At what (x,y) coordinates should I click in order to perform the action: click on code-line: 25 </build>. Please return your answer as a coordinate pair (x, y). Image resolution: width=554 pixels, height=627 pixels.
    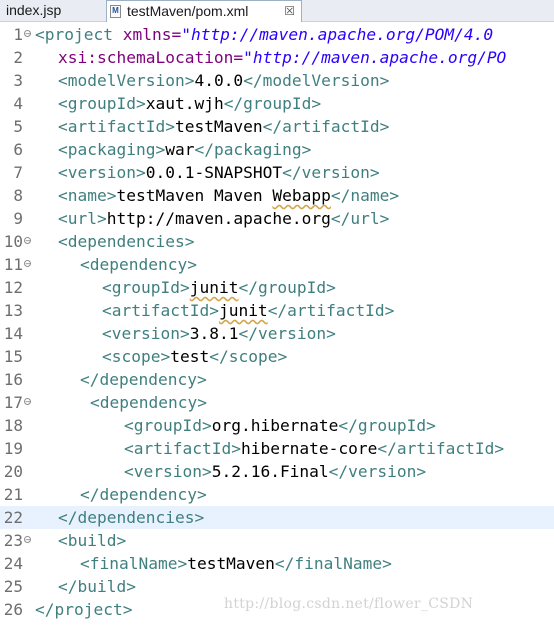
    Looking at the image, I should click on (277, 586).